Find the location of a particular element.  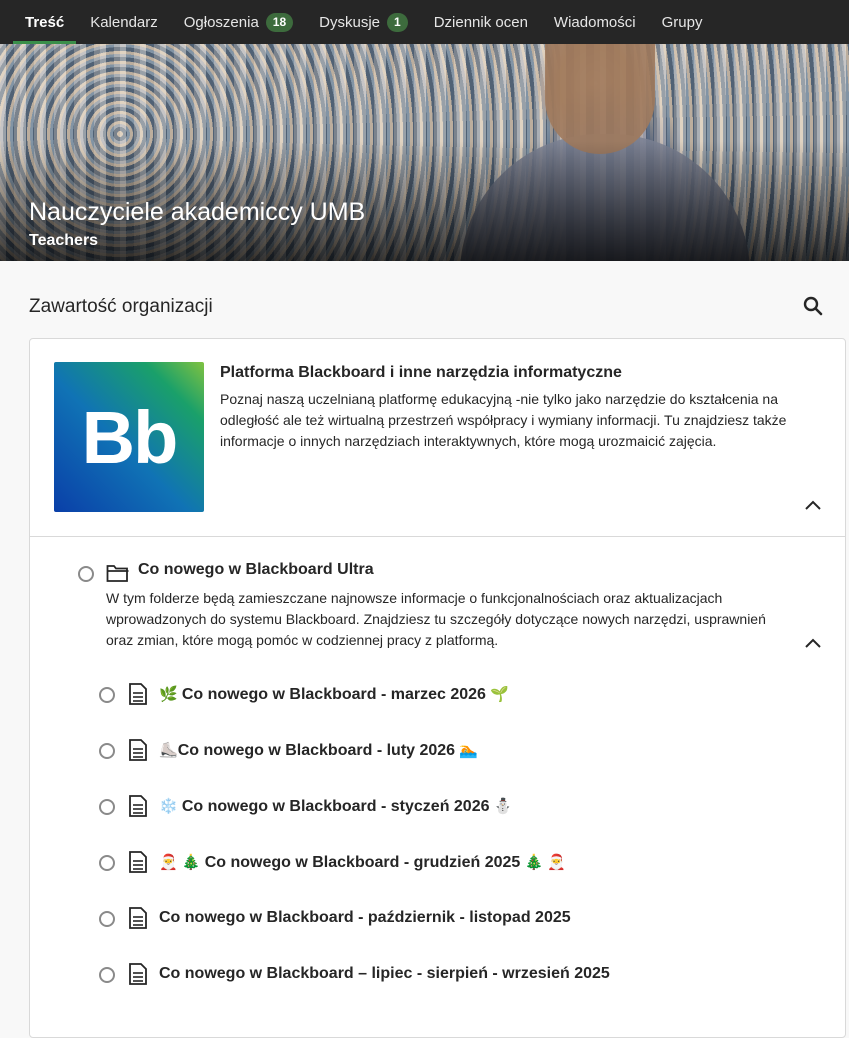

tab-tresc: Treść is located at coordinates (45, 22).